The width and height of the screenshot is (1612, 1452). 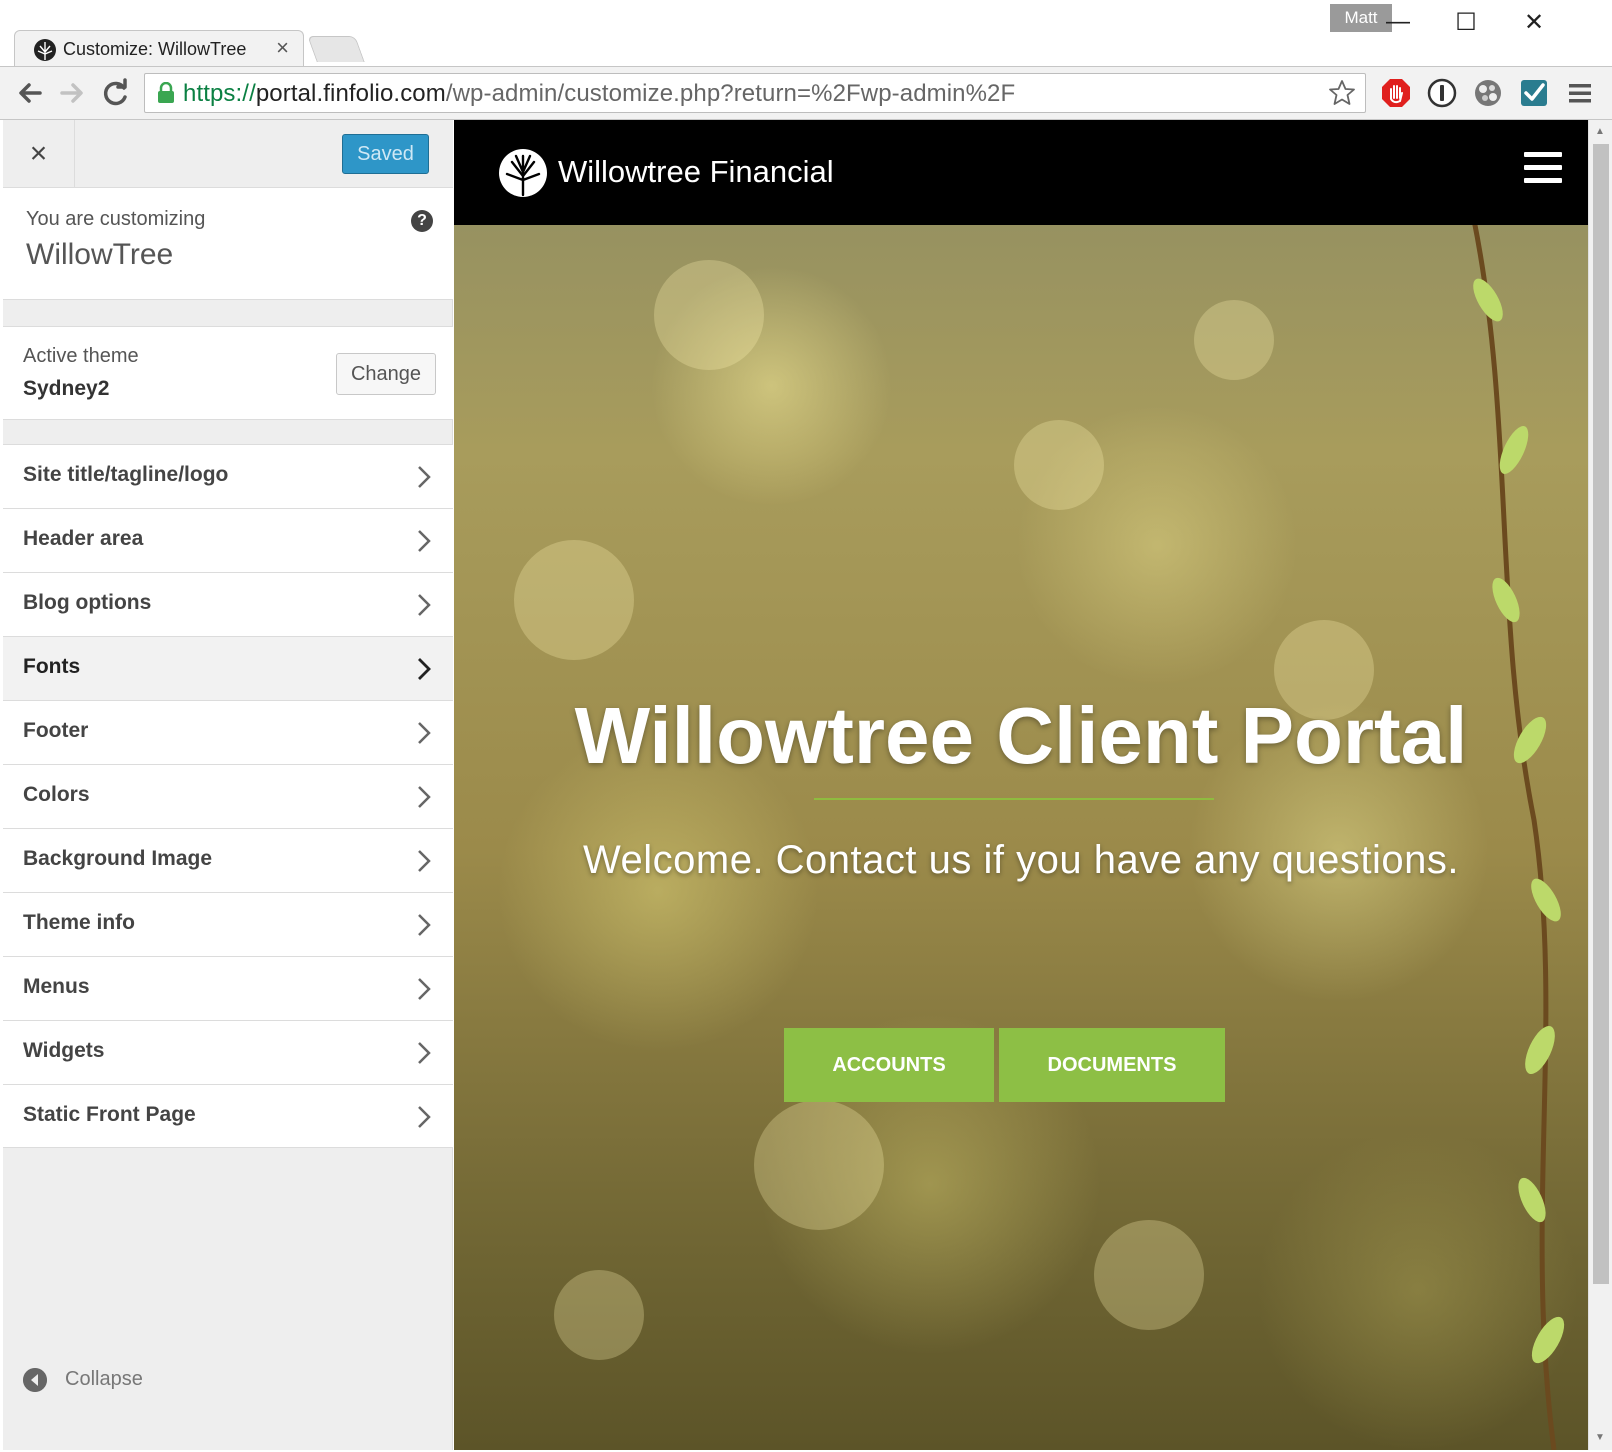 What do you see at coordinates (1600, 1437) in the screenshot?
I see `scroll-down-icon: ▼` at bounding box center [1600, 1437].